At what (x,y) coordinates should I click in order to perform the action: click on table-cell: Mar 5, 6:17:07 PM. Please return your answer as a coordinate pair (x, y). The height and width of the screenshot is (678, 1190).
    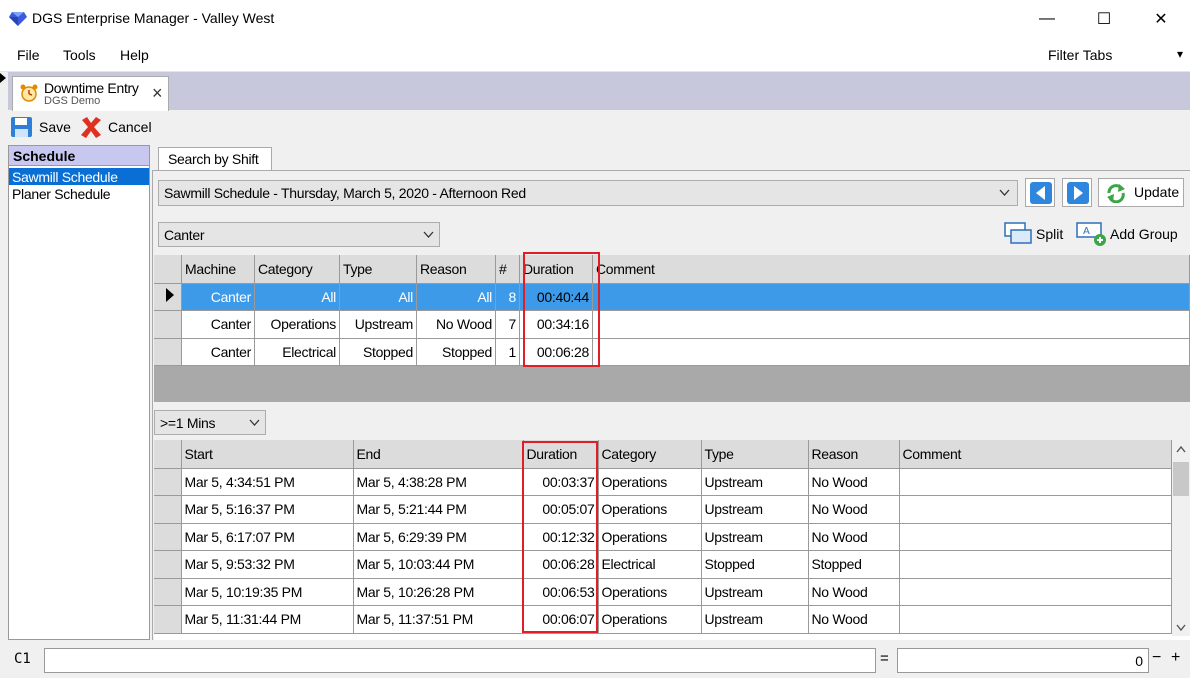
    Looking at the image, I should click on (267, 537).